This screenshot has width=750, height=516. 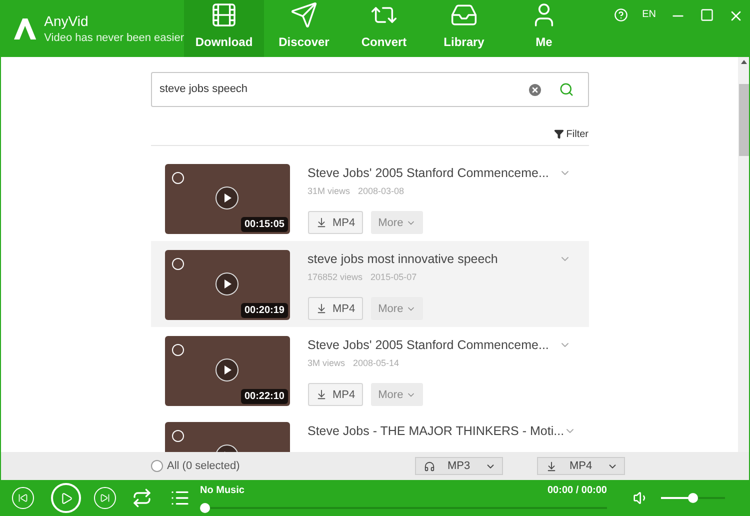 I want to click on next-button, so click(x=105, y=498).